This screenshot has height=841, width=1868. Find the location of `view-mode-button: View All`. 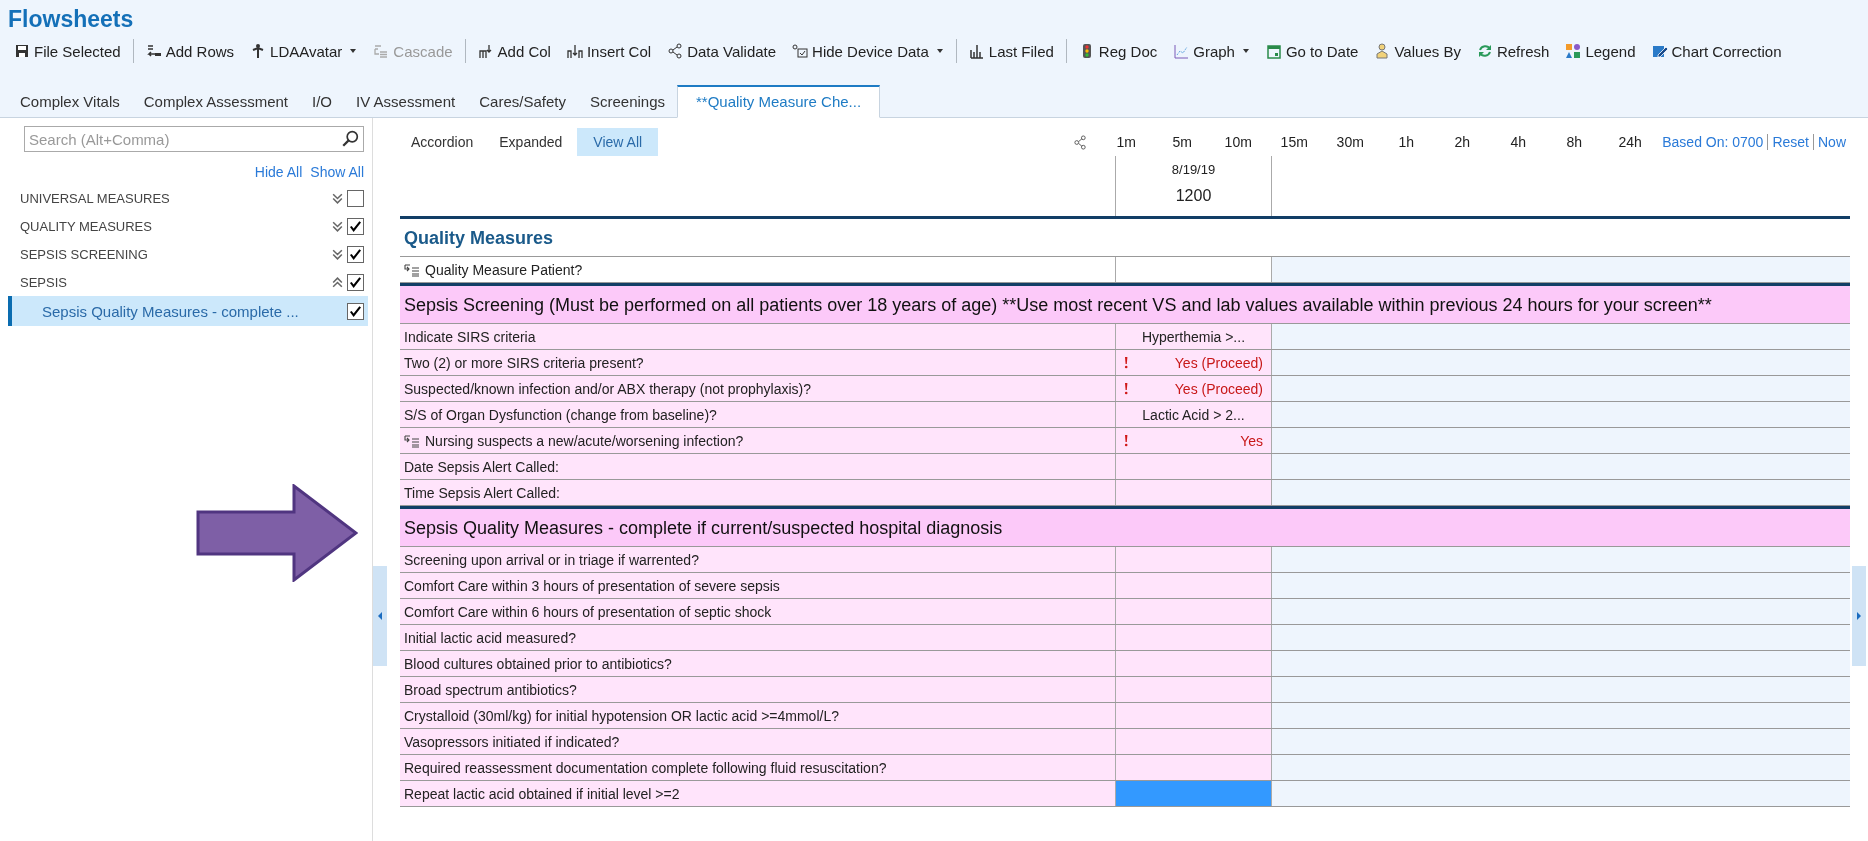

view-mode-button: View All is located at coordinates (618, 142).